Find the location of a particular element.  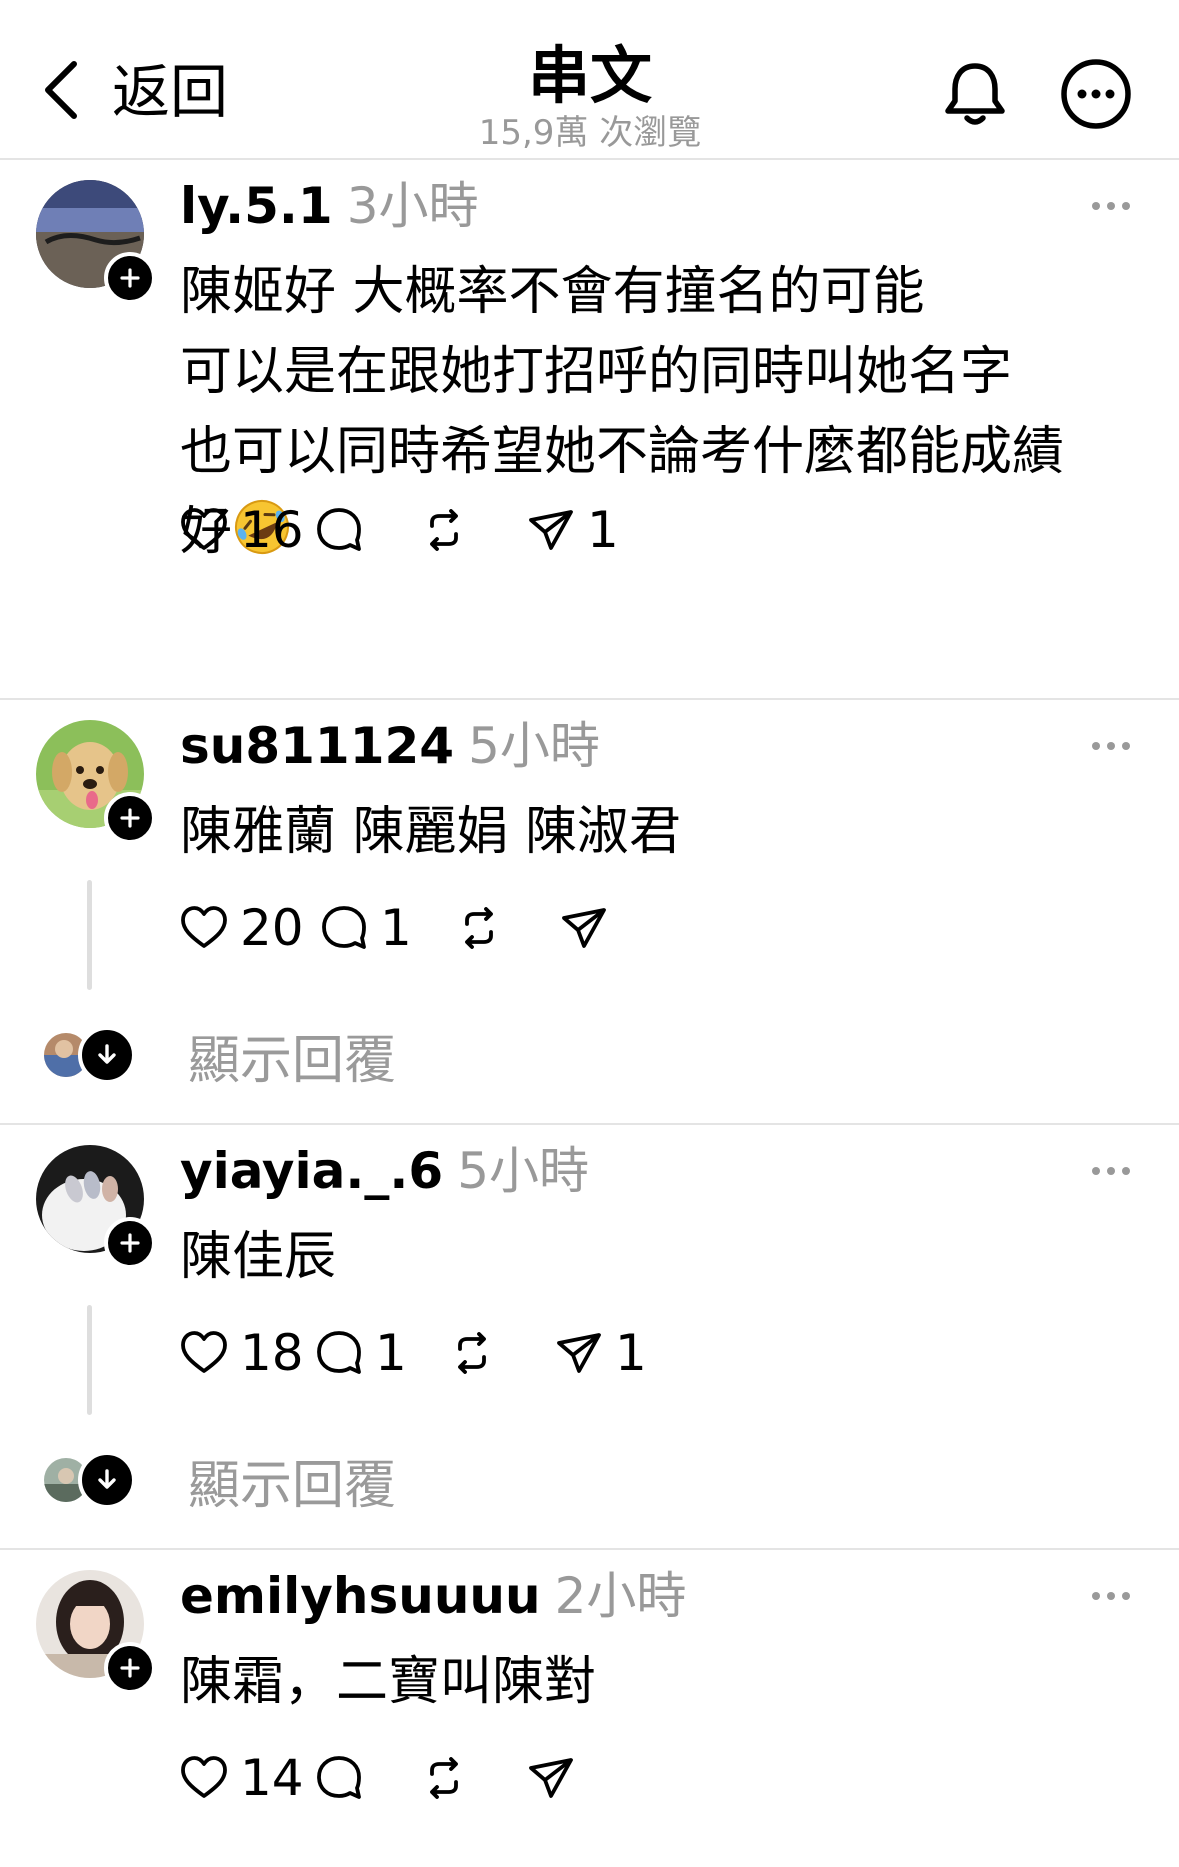

like-button: 18 is located at coordinates (241, 1353).